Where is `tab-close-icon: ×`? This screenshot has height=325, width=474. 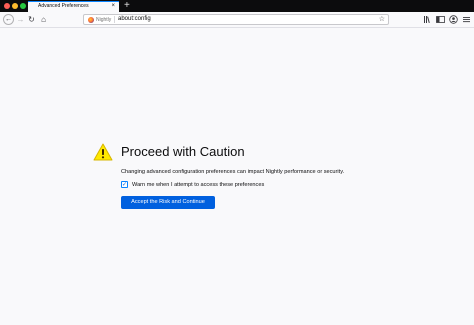
tab-close-icon: × is located at coordinates (113, 6).